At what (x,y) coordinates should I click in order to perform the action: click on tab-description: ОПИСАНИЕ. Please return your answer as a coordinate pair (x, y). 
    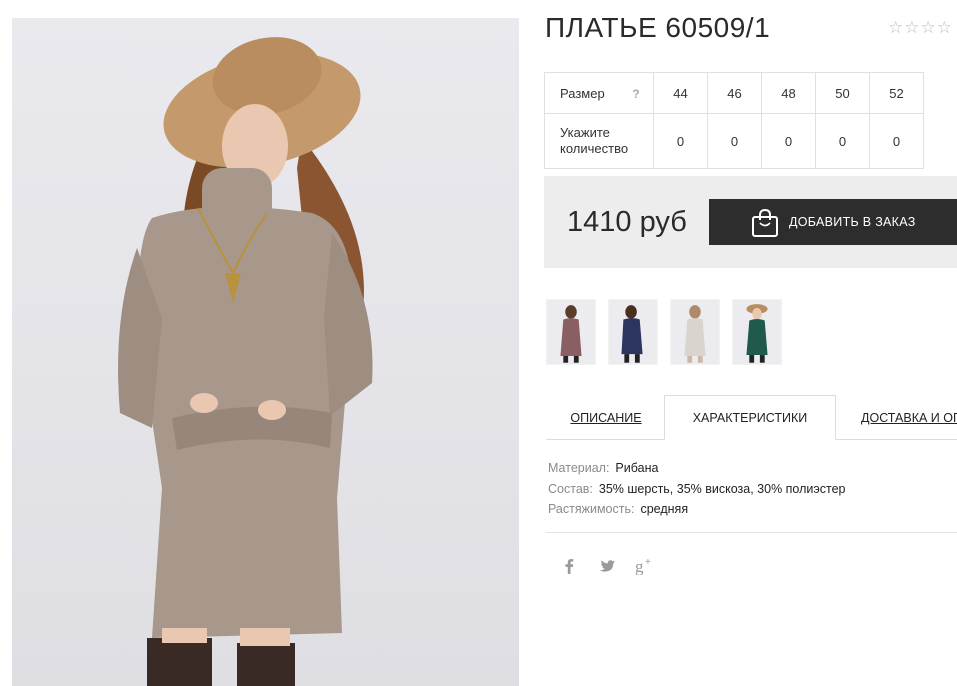
    Looking at the image, I should click on (606, 417).